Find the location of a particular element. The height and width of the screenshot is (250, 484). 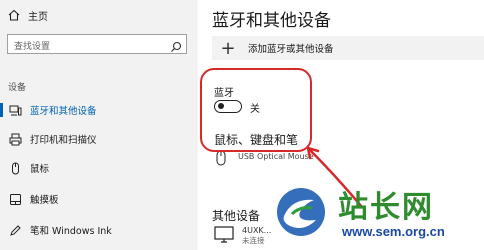

sidebar-item-label: 触摸板 is located at coordinates (44, 200).